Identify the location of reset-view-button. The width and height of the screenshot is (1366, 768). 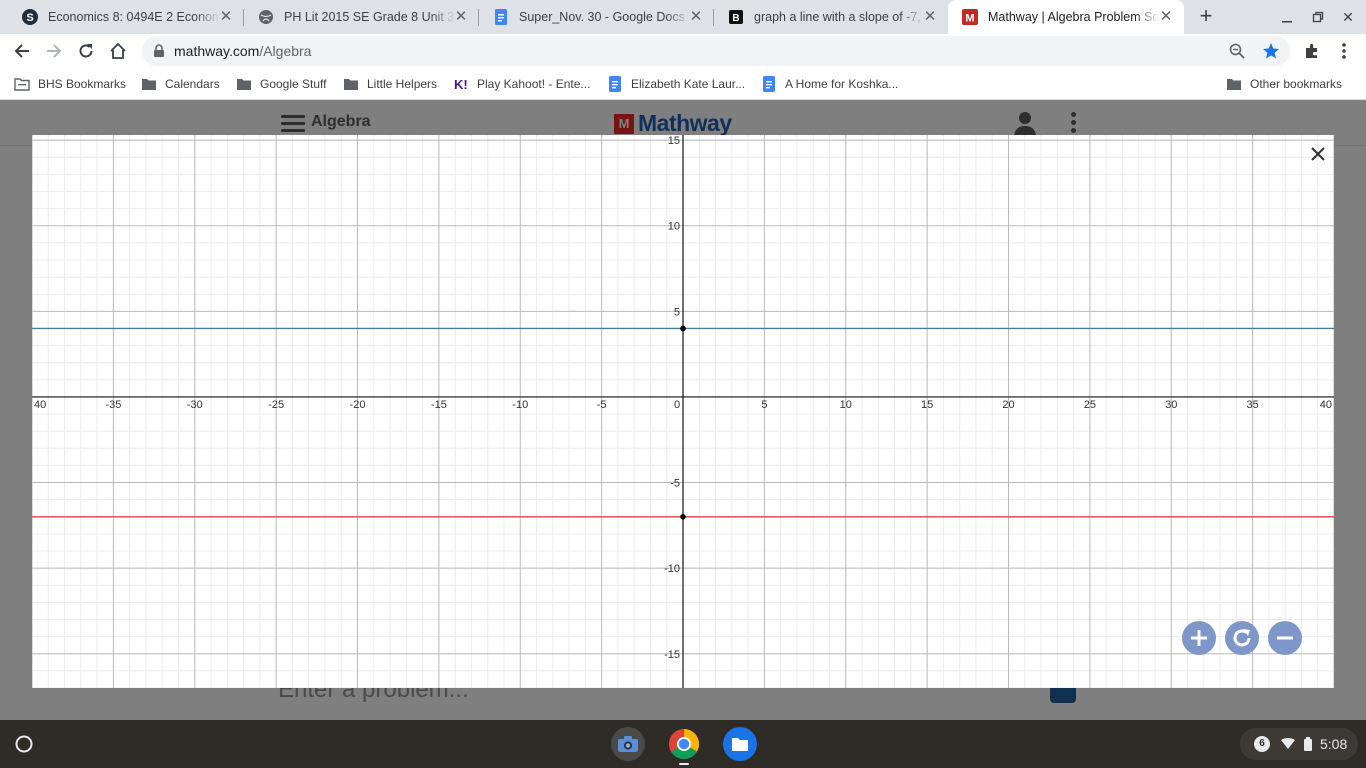
(1242, 638).